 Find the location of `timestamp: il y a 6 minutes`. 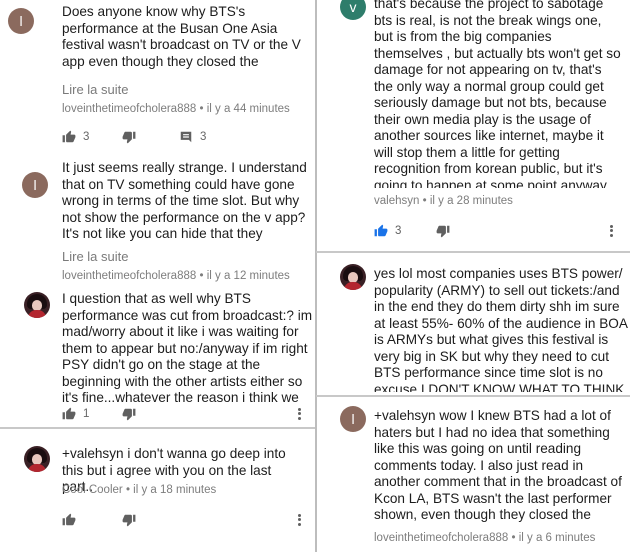

timestamp: il y a 6 minutes is located at coordinates (557, 538).